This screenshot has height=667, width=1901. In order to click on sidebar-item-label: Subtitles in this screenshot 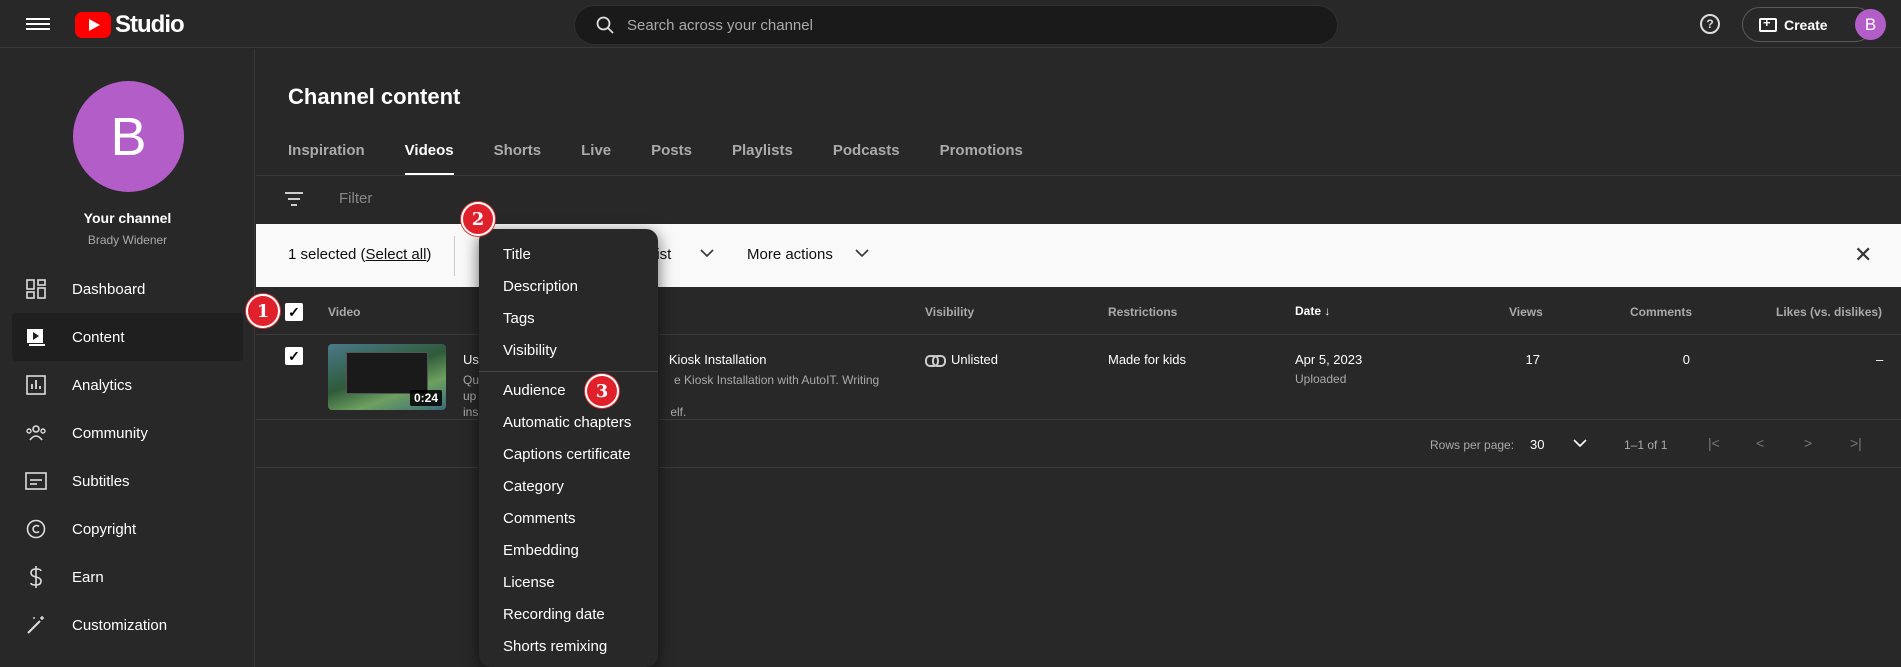, I will do `click(101, 481)`.